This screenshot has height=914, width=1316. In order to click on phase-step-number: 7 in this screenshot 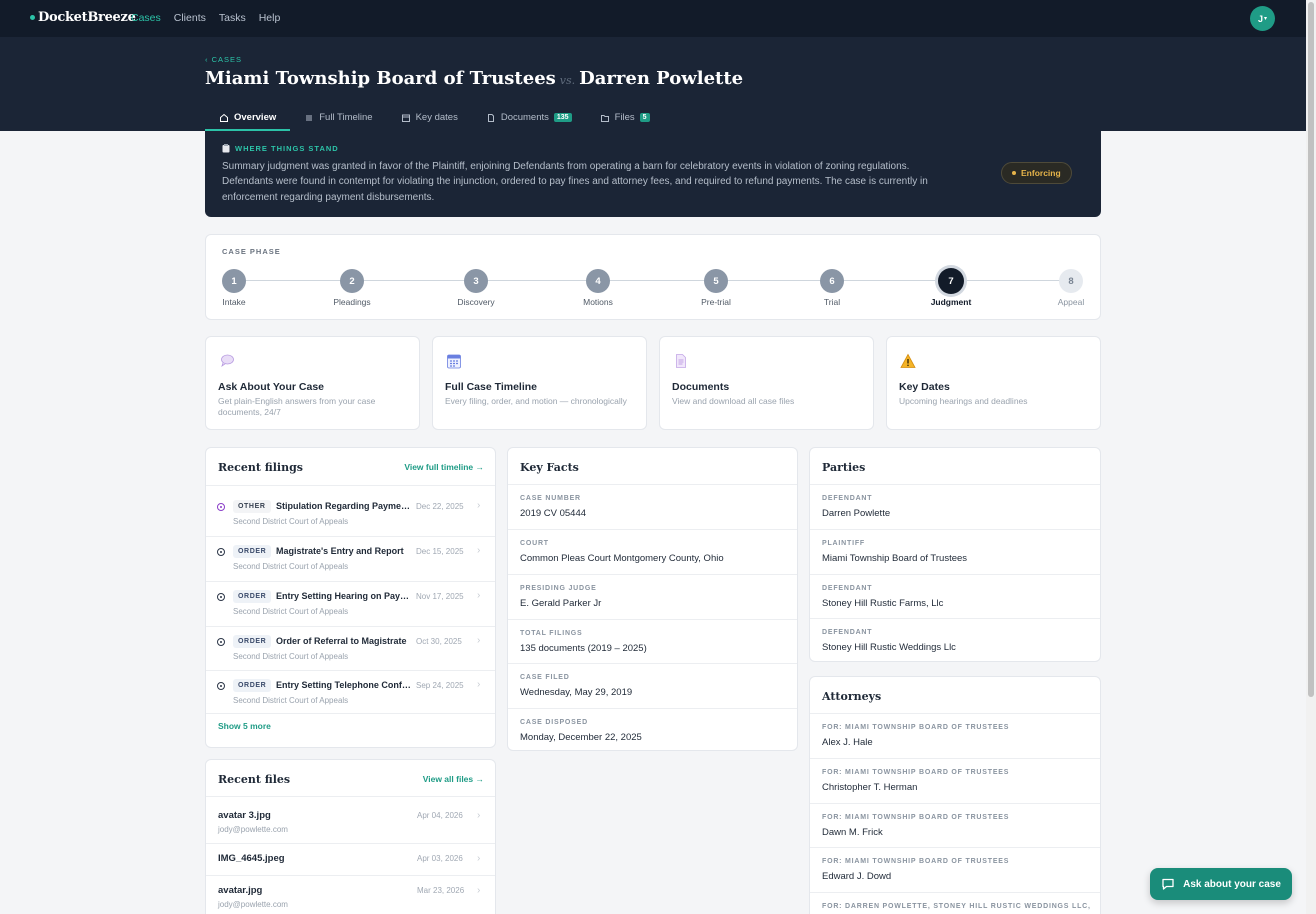, I will do `click(951, 281)`.